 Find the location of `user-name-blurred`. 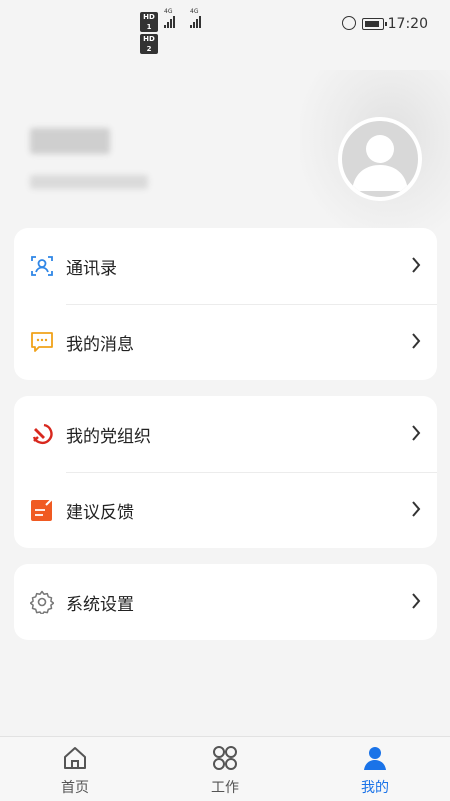

user-name-blurred is located at coordinates (70, 141).